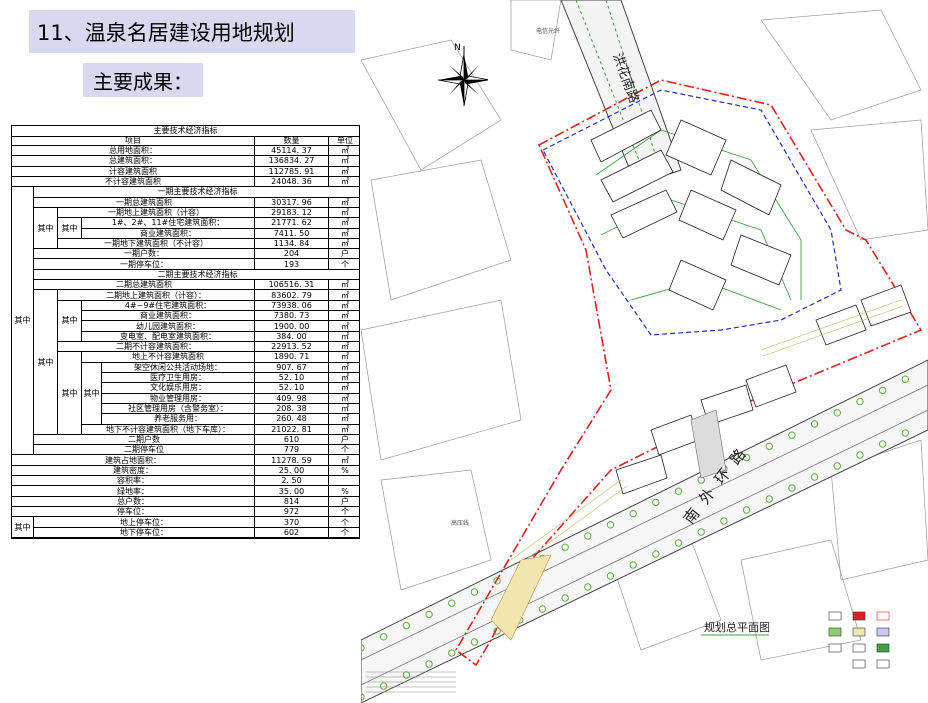 This screenshot has width=928, height=703. I want to click on row-value: 1900. 00, so click(291, 326).